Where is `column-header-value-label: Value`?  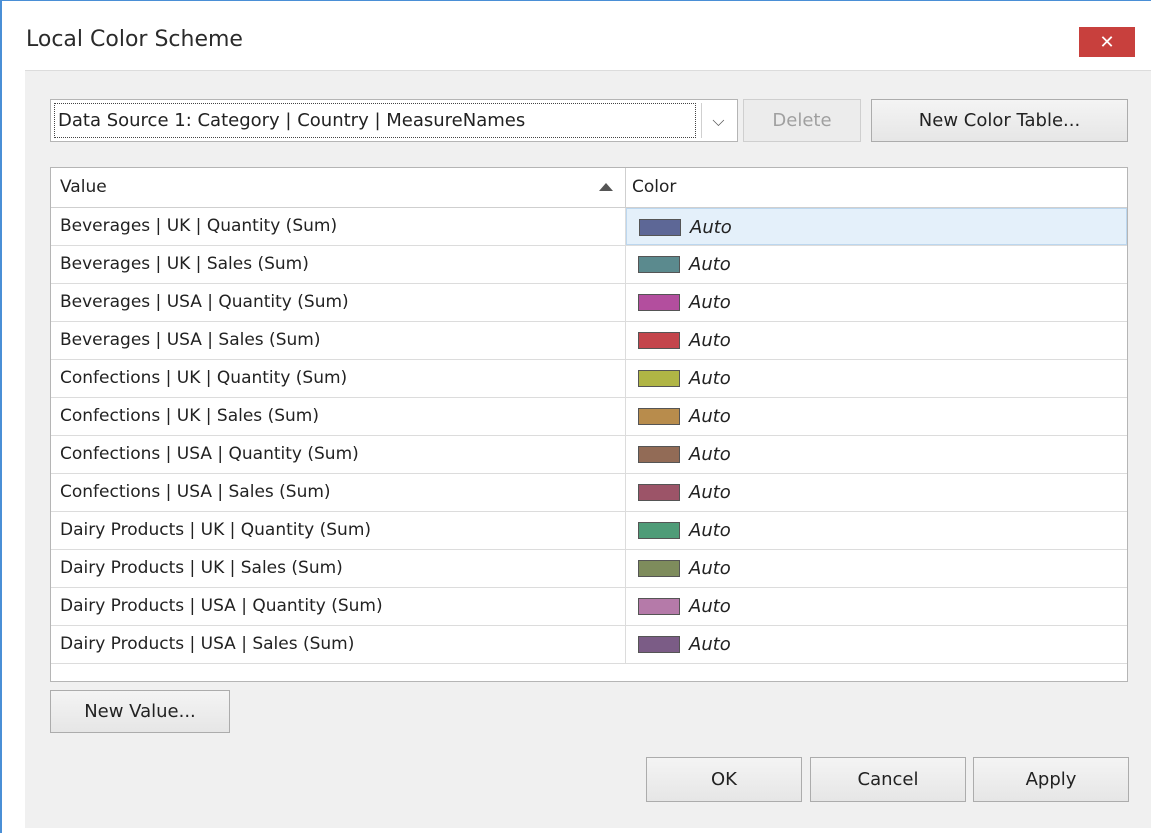 column-header-value-label: Value is located at coordinates (83, 187).